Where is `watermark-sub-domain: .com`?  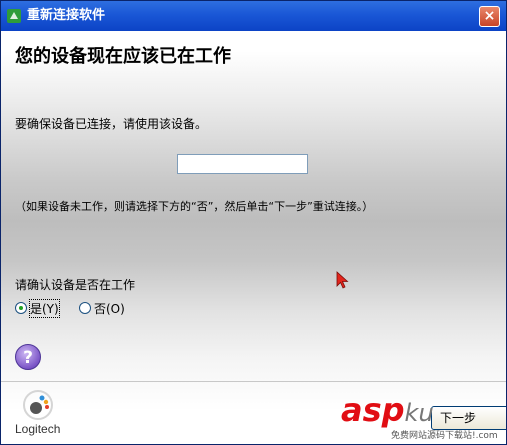
watermark-sub-domain: .com is located at coordinates (486, 436).